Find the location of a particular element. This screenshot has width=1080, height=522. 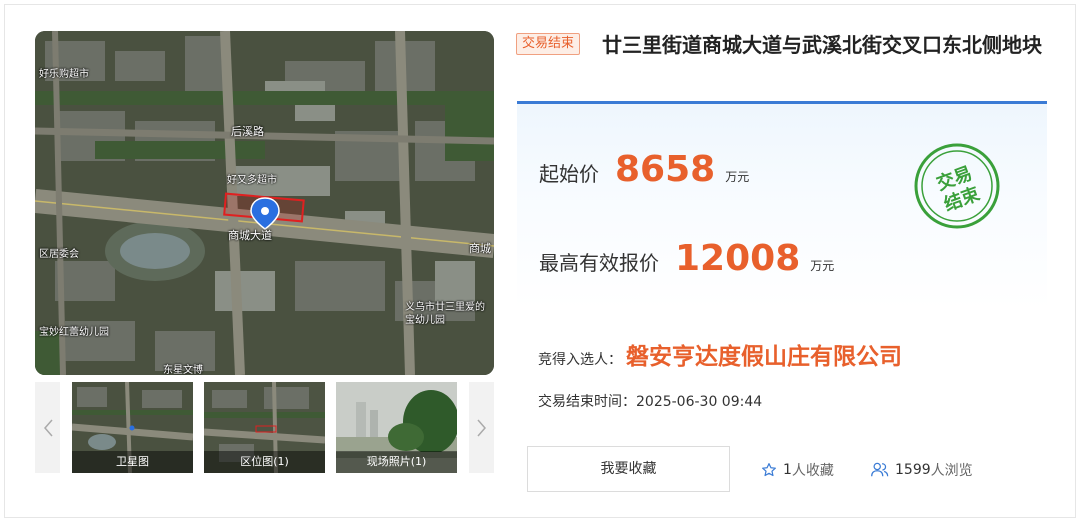

favorites-suffix: 人收藏 is located at coordinates (812, 471).